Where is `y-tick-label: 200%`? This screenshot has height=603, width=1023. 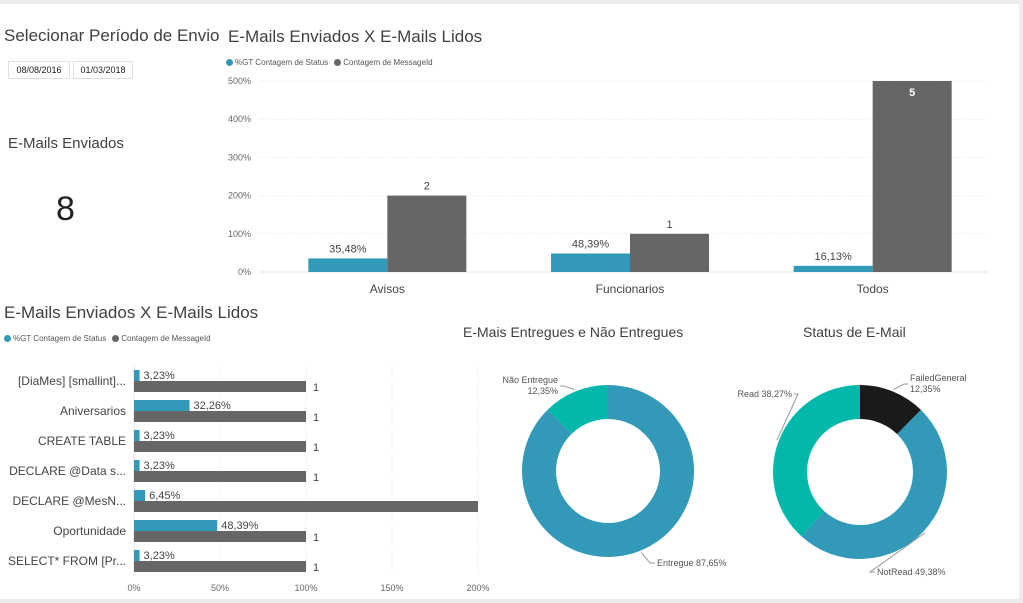
y-tick-label: 200% is located at coordinates (239, 196).